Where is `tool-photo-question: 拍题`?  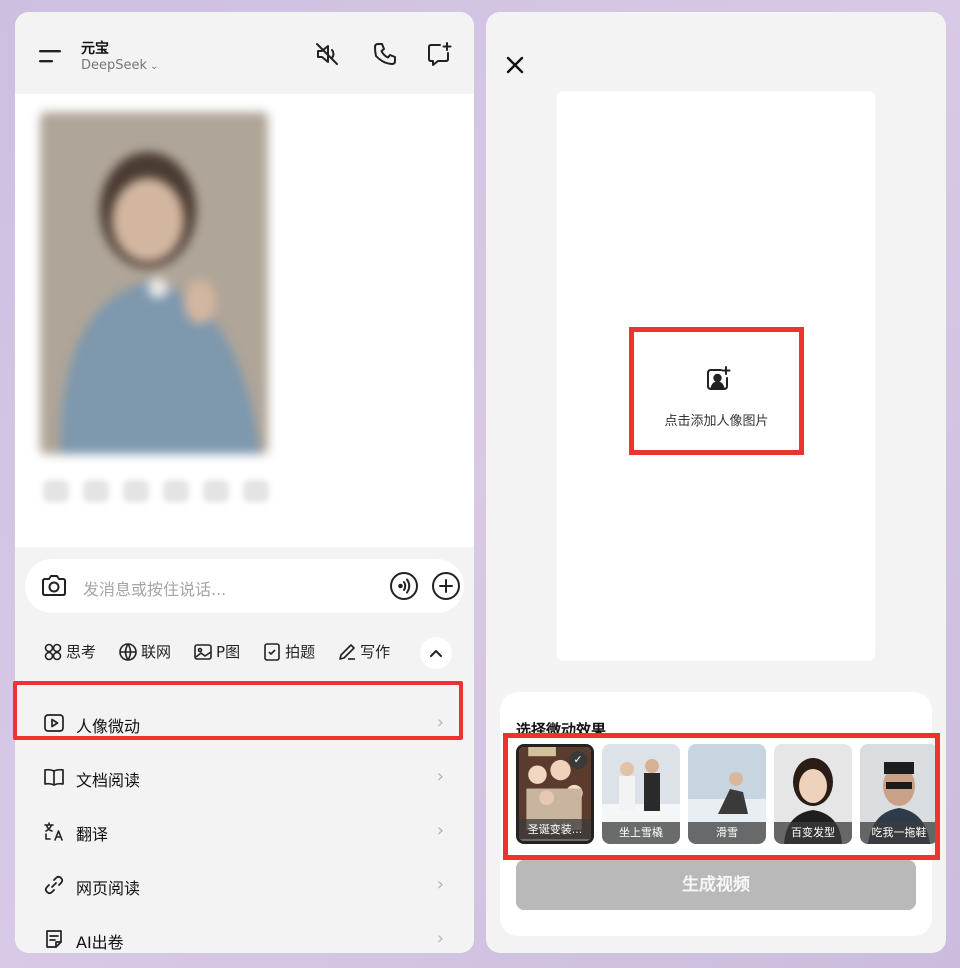
tool-photo-question: 拍题 is located at coordinates (288, 651).